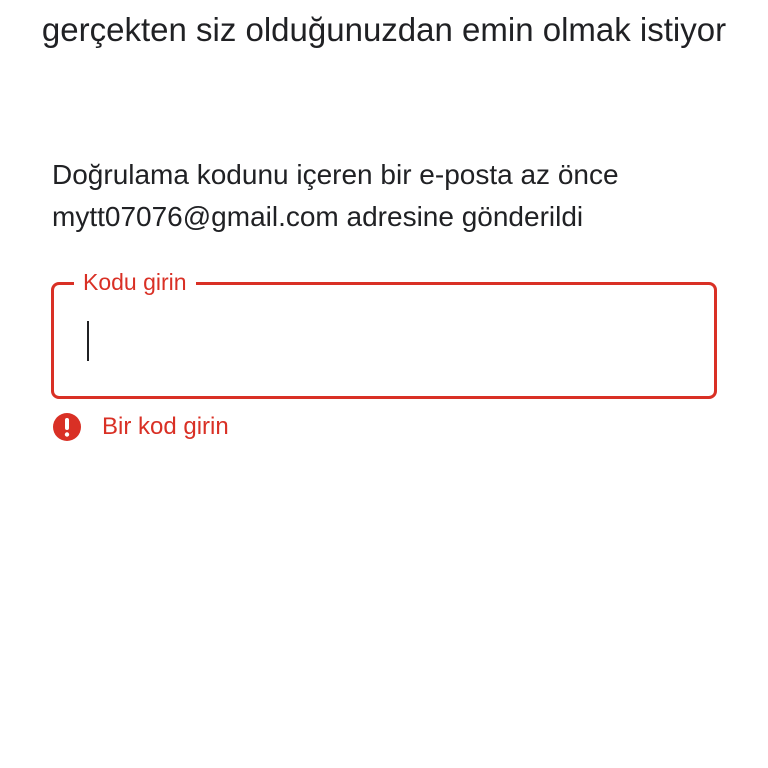  What do you see at coordinates (135, 282) in the screenshot?
I see `code-field-label: Kodu girin` at bounding box center [135, 282].